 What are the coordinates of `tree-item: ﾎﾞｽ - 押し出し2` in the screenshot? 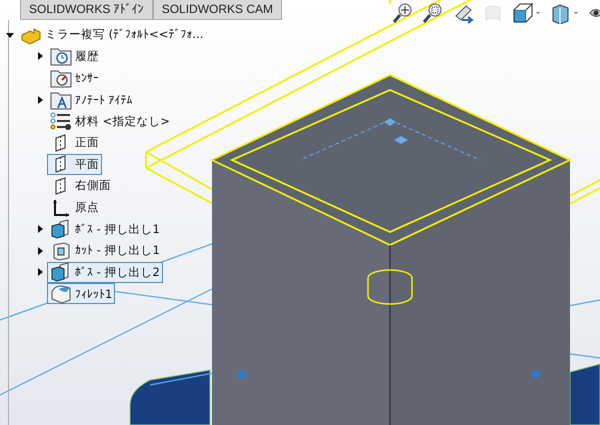 It's located at (105, 272).